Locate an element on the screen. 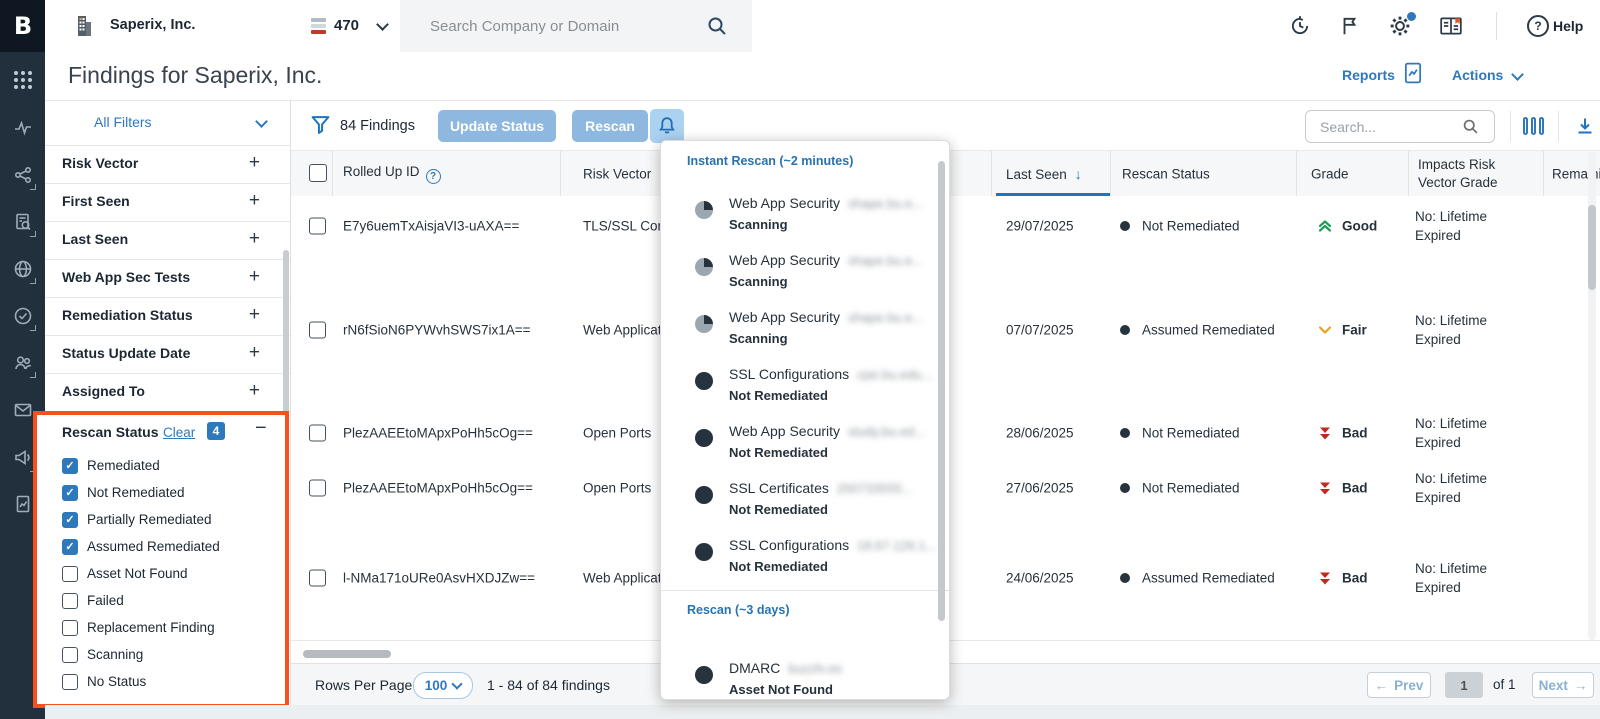 The image size is (1600, 719). bitsight-logo: B is located at coordinates (22, 26).